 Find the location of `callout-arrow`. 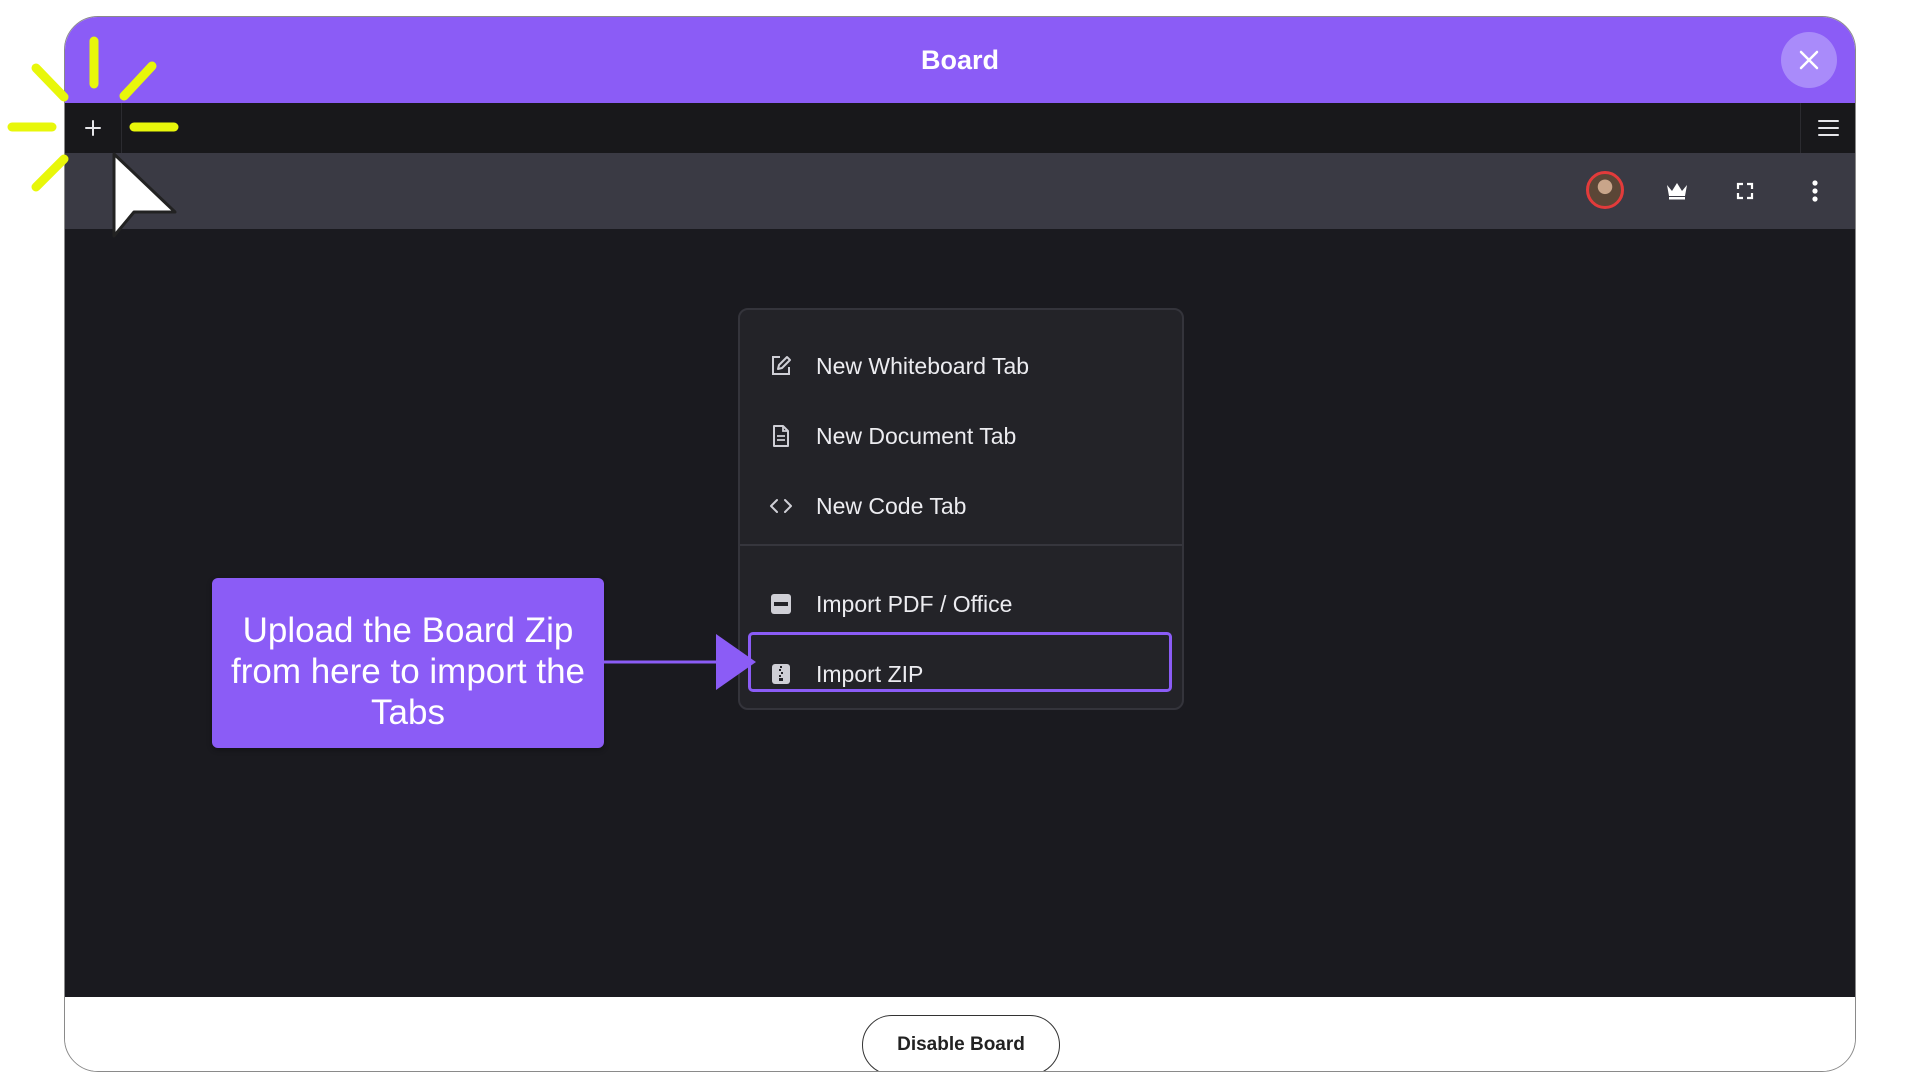

callout-arrow is located at coordinates (680, 662).